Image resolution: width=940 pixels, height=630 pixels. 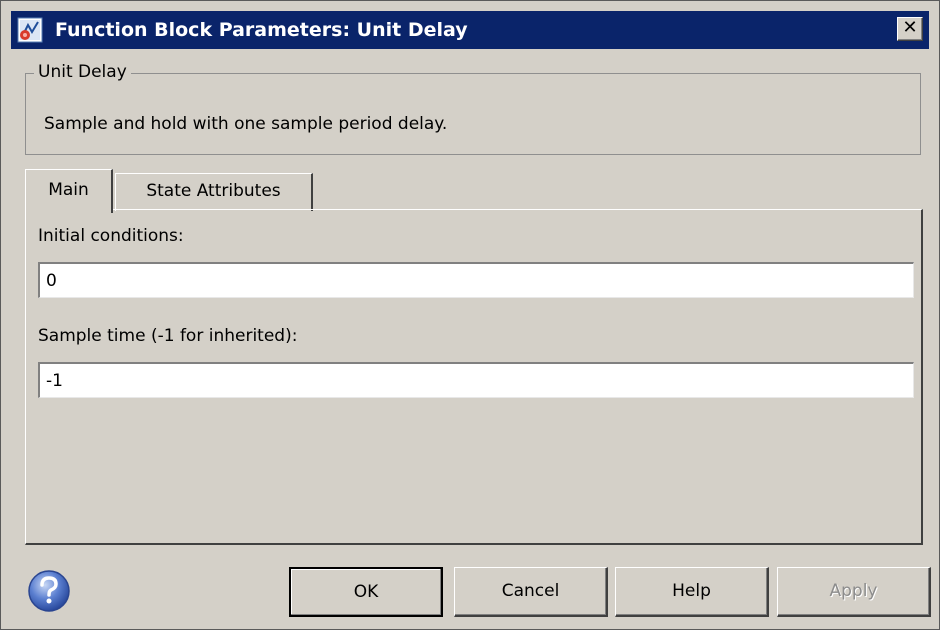 What do you see at coordinates (854, 592) in the screenshot?
I see `apply-button: Apply` at bounding box center [854, 592].